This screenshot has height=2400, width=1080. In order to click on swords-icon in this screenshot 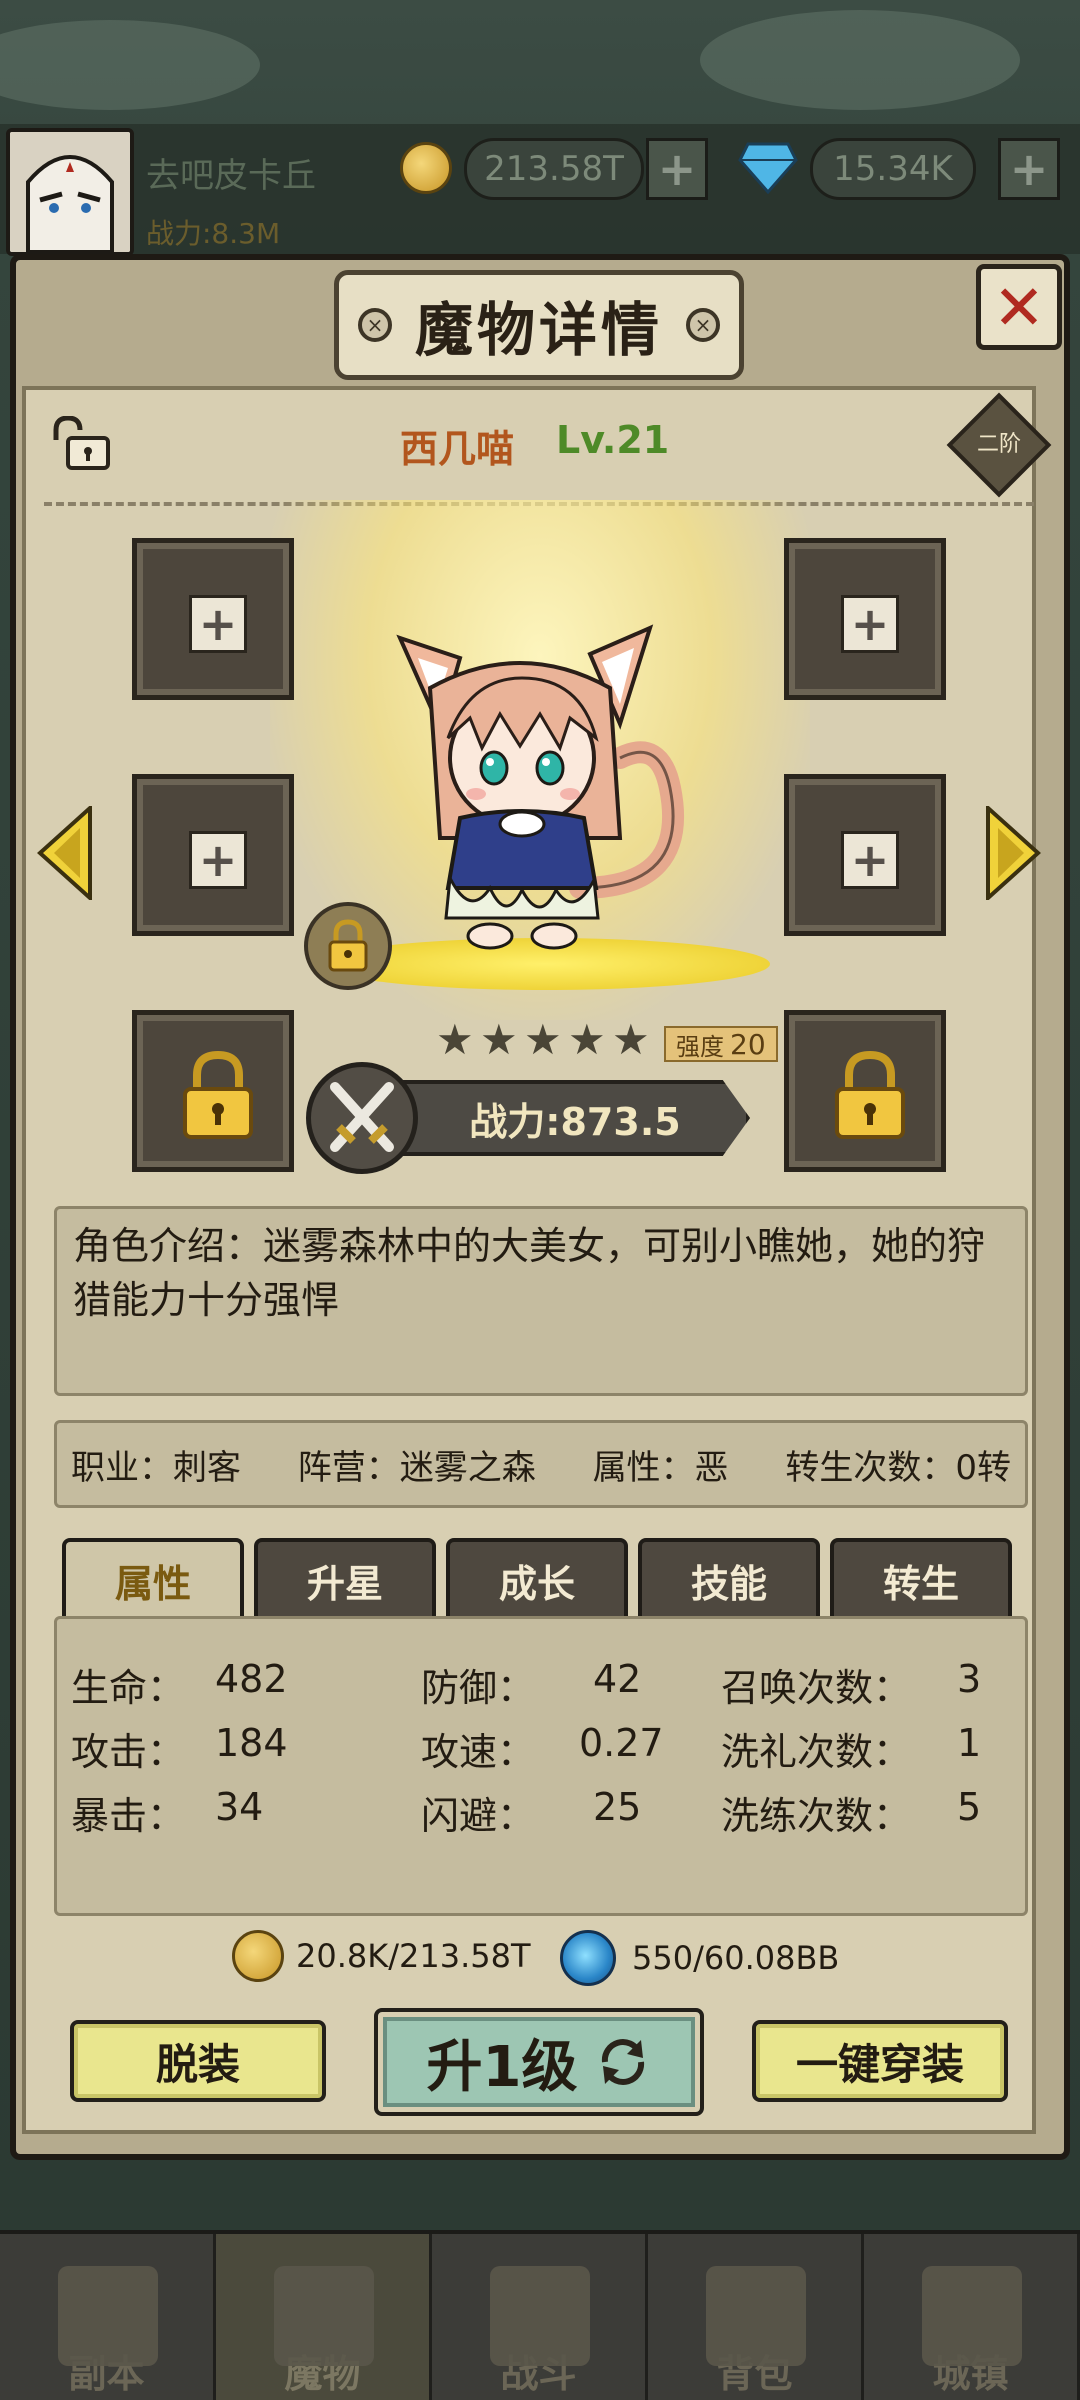, I will do `click(540, 2316)`.